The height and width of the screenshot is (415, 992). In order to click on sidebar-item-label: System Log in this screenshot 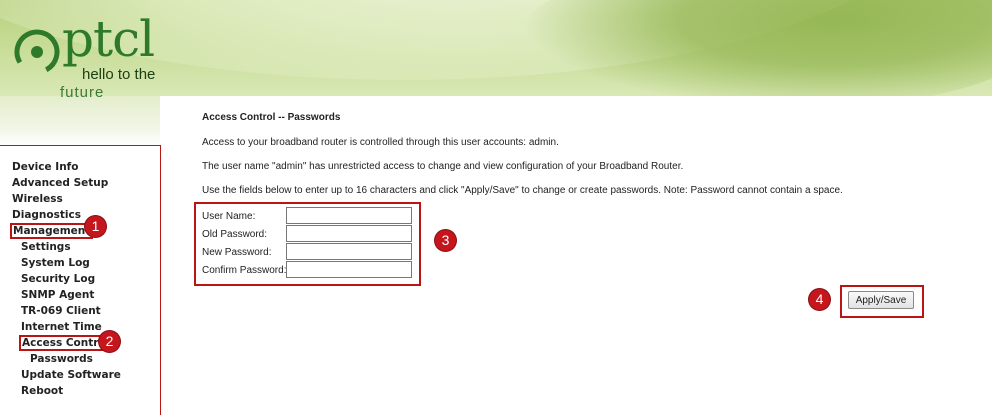, I will do `click(55, 263)`.